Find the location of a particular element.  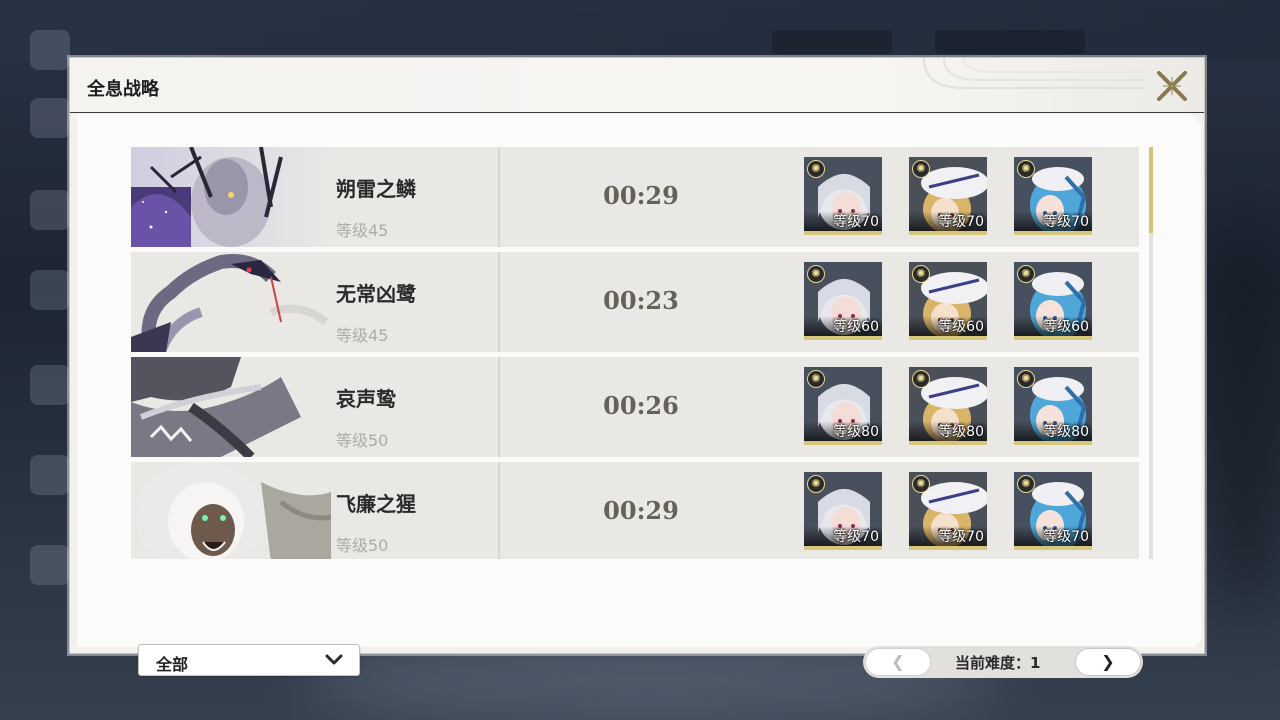

list-scrollbar is located at coordinates (1151, 353).